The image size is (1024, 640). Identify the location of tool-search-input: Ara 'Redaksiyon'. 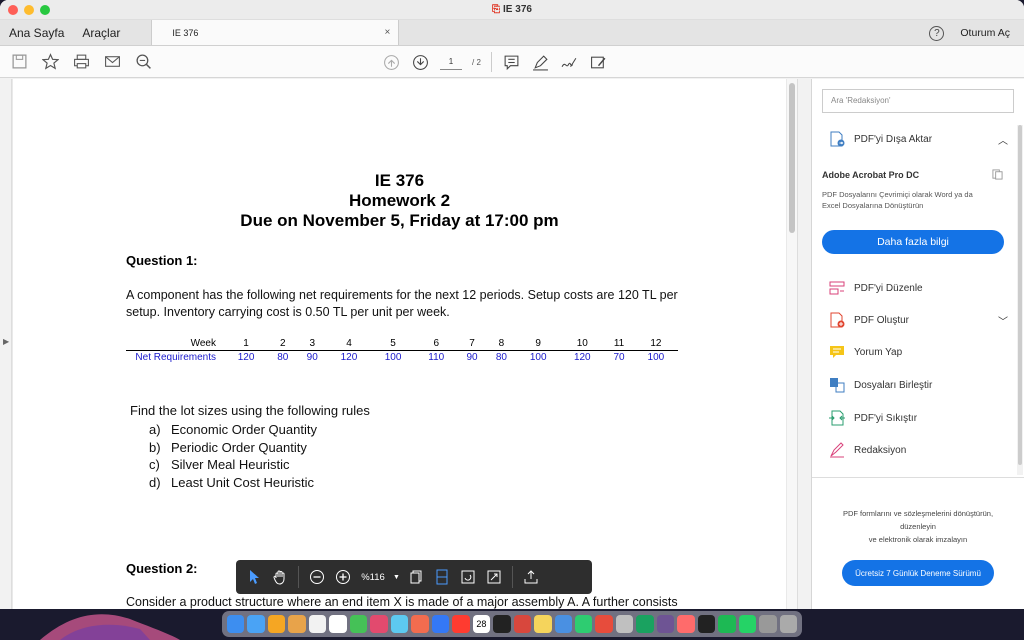
(918, 101).